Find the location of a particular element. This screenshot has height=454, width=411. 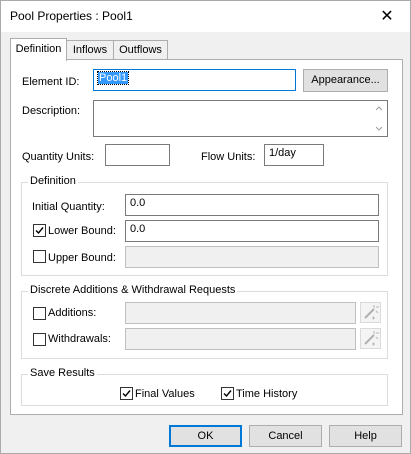

upper-bound-input is located at coordinates (252, 257).